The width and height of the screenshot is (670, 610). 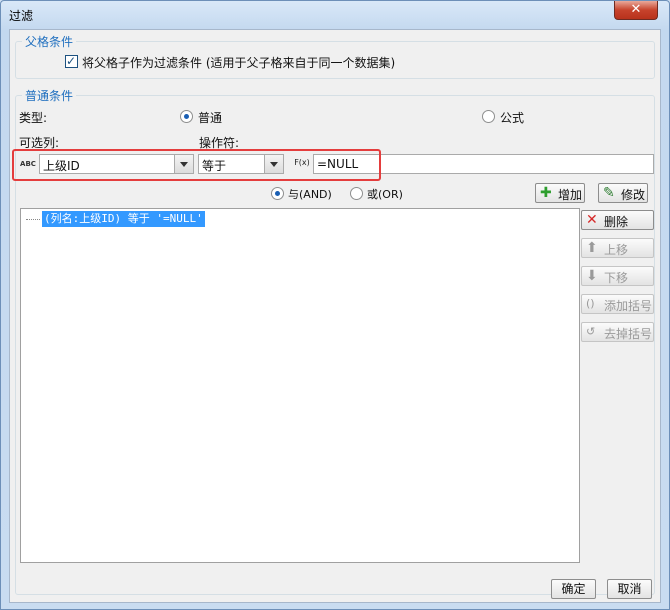 I want to click on remove-bracket-button: ↺ 去掉括号, so click(x=617, y=332).